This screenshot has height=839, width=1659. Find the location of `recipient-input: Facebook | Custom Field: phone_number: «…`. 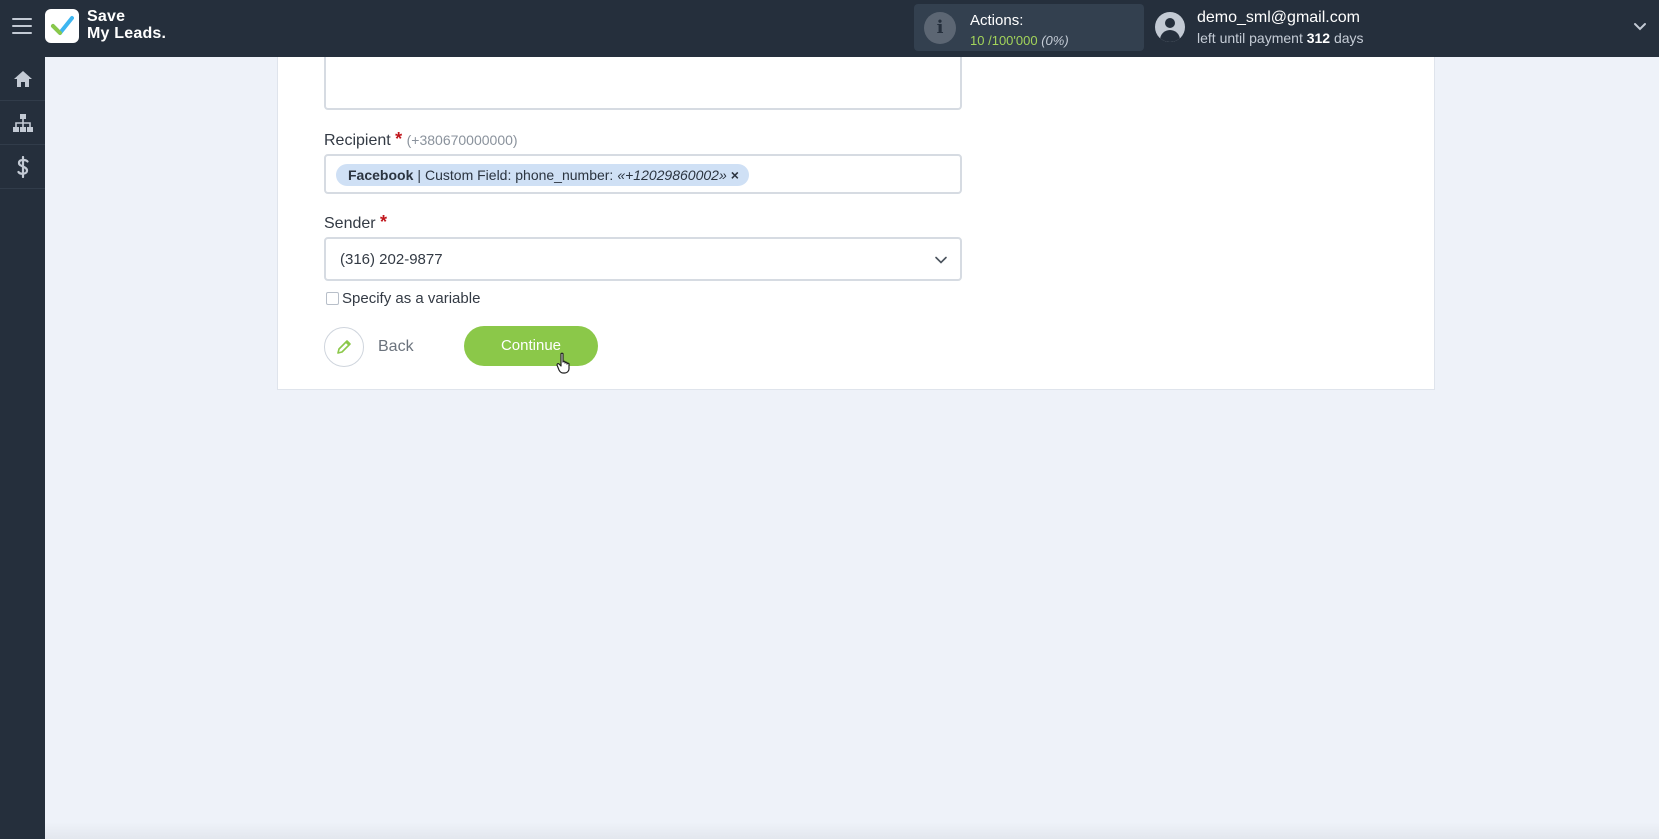

recipient-input: Facebook | Custom Field: phone_number: «… is located at coordinates (643, 174).